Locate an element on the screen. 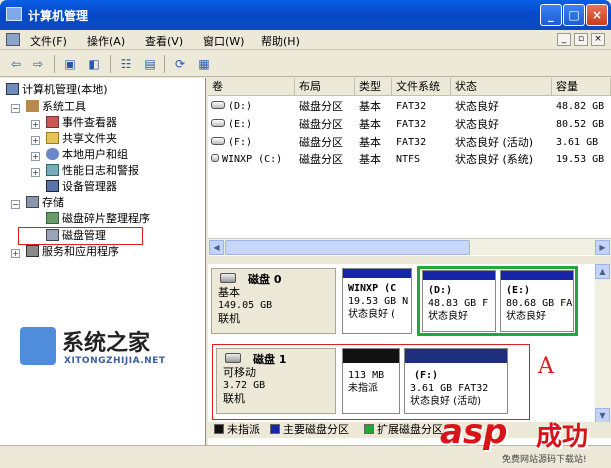 The height and width of the screenshot is (468, 611). disk-1-label: 磁盘 1 可移动 3.72 GB 联机 is located at coordinates (276, 381).